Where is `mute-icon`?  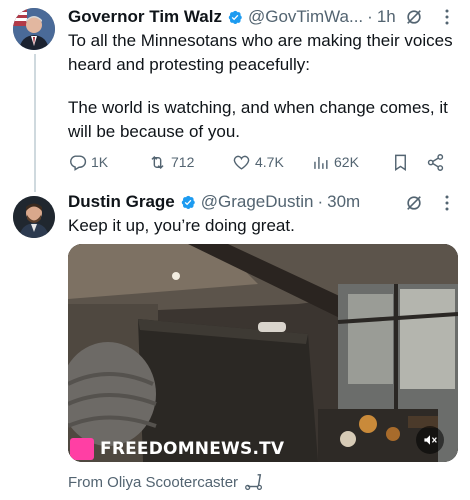 mute-icon is located at coordinates (430, 440).